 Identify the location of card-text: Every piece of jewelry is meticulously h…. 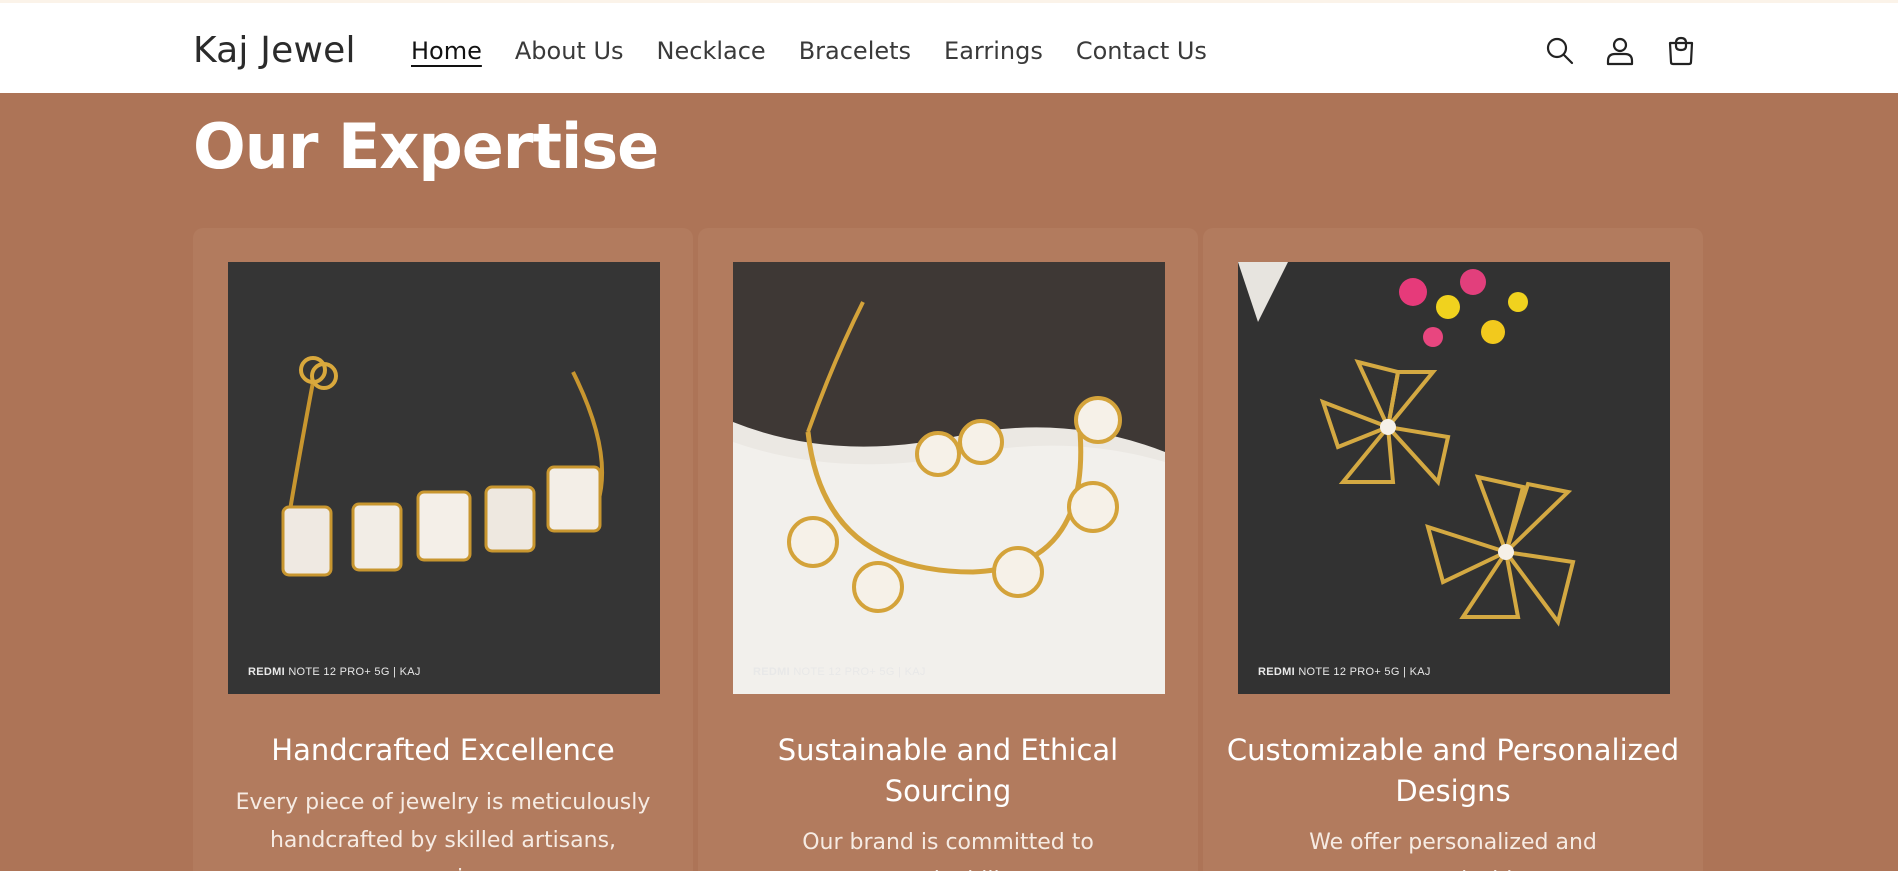
(443, 830).